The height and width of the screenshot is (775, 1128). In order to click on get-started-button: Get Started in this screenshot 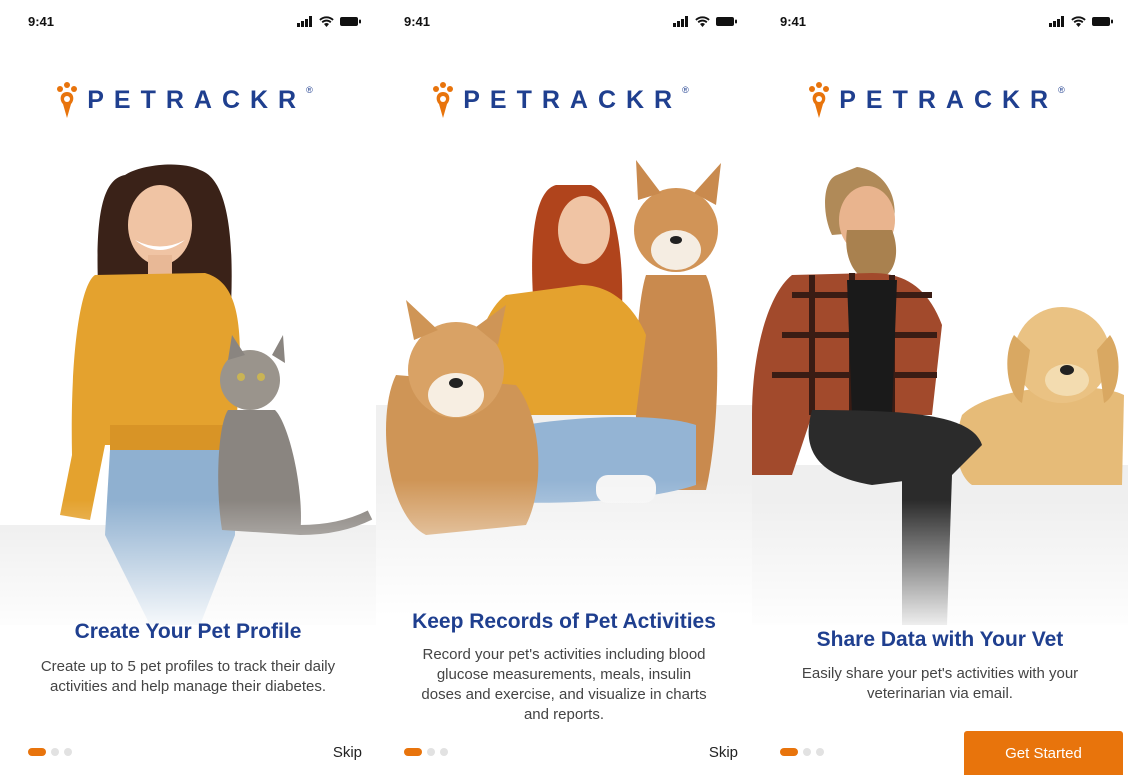, I will do `click(1043, 753)`.